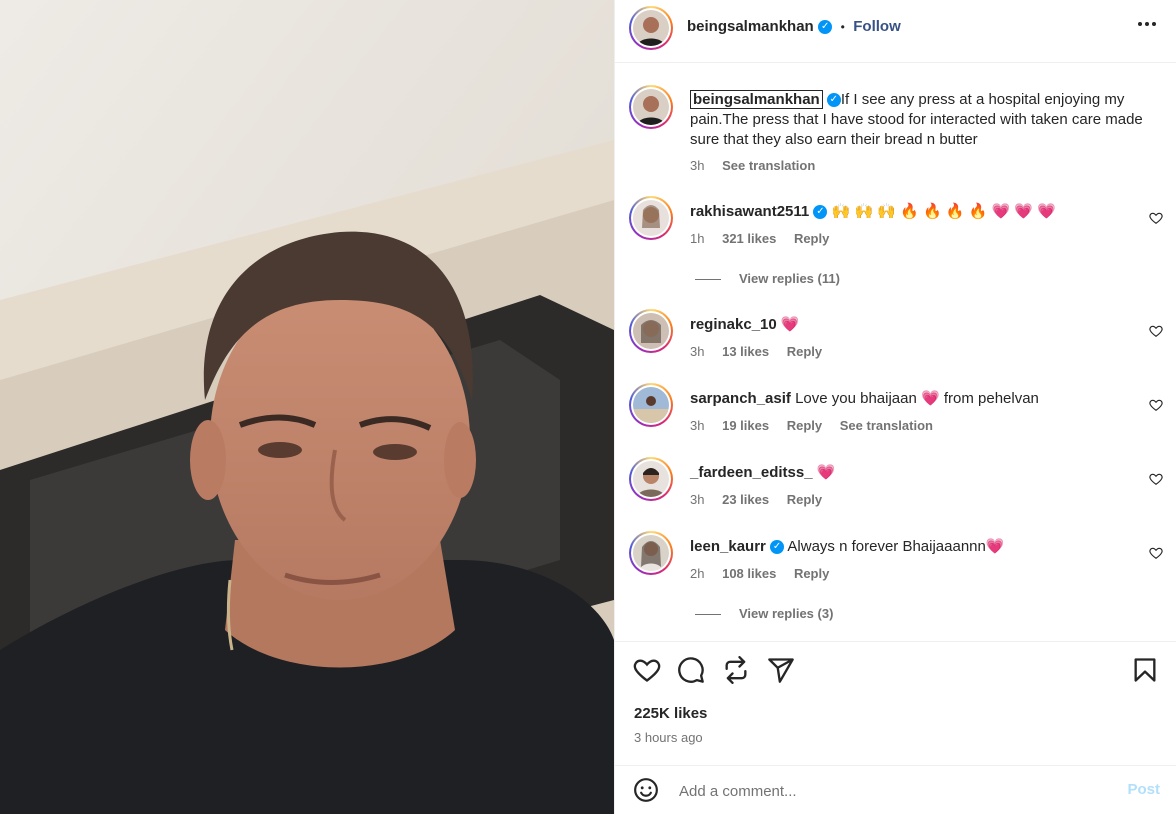 The image size is (1176, 815). I want to click on comment-username: rakhisawant2511, so click(749, 211).